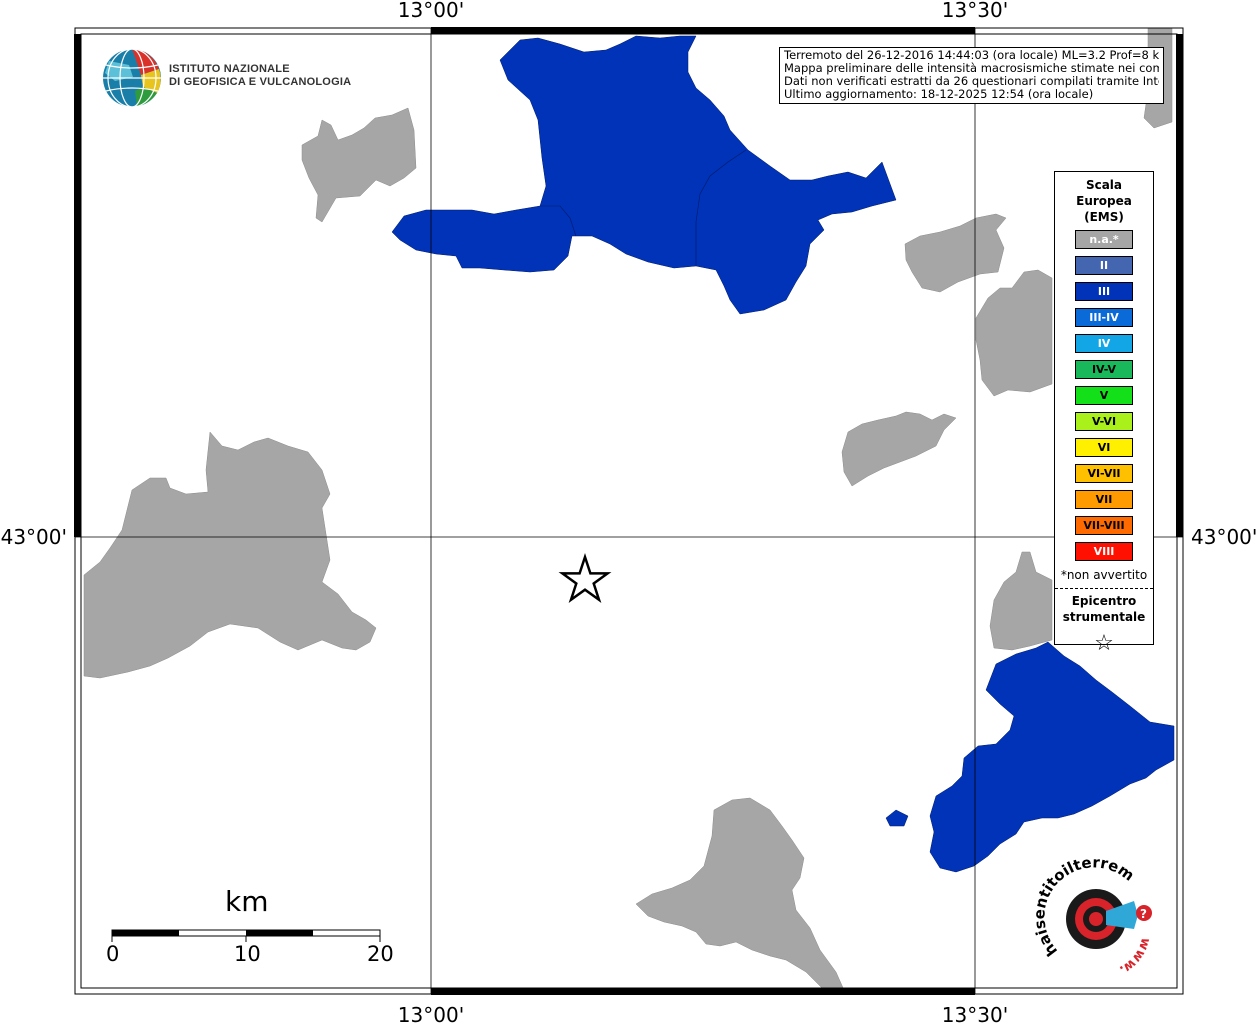  I want to click on legend-title-2: Europea, so click(1104, 201).